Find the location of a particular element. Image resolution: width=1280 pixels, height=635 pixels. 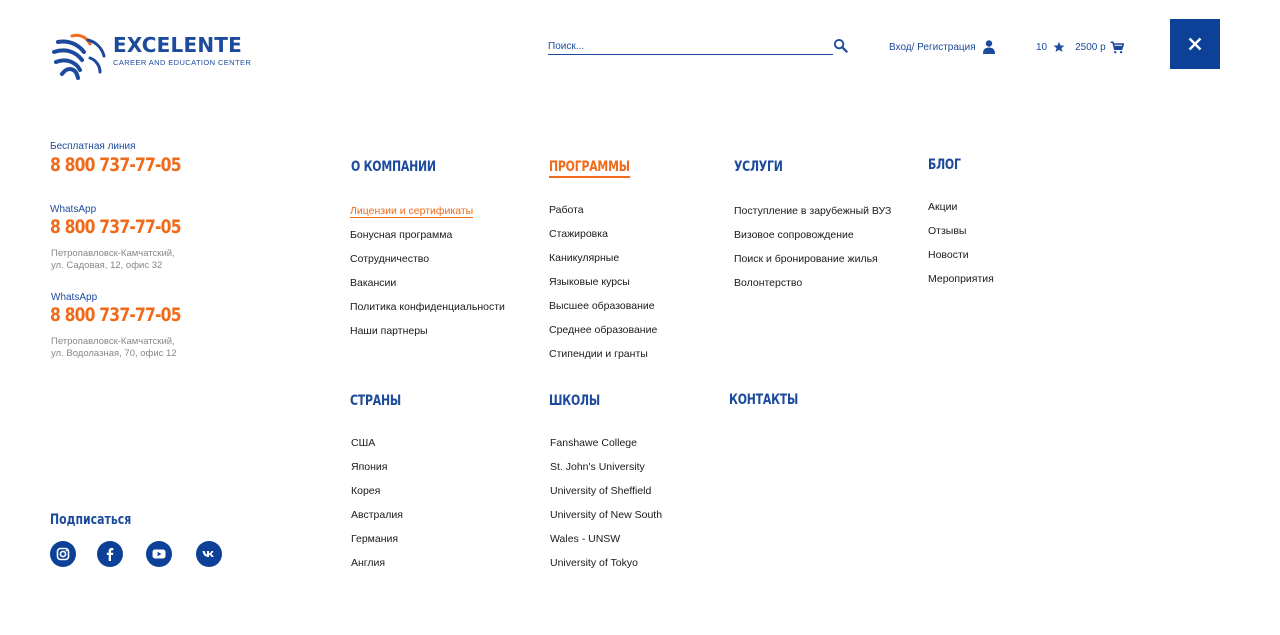

menu-item-events: Мероприятия is located at coordinates (961, 284).